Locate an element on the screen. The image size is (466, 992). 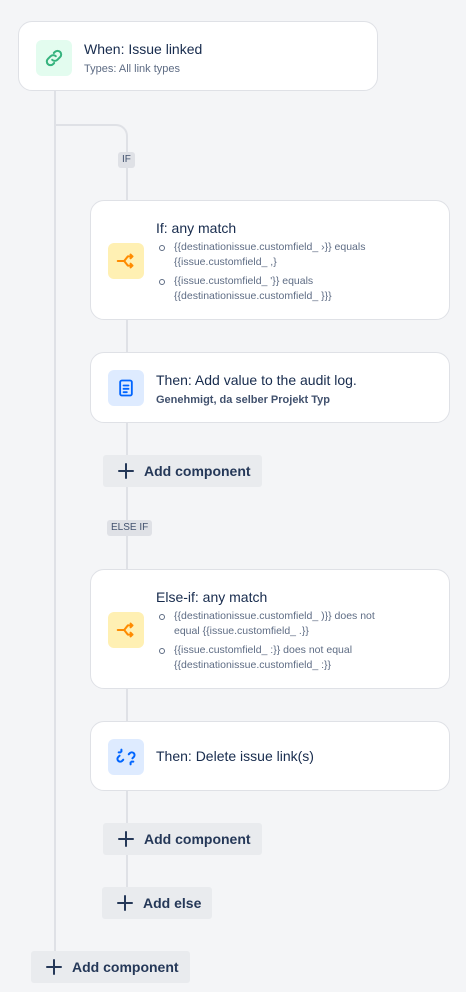
if-action-title: Then: Add value to the audit log. is located at coordinates (256, 380).